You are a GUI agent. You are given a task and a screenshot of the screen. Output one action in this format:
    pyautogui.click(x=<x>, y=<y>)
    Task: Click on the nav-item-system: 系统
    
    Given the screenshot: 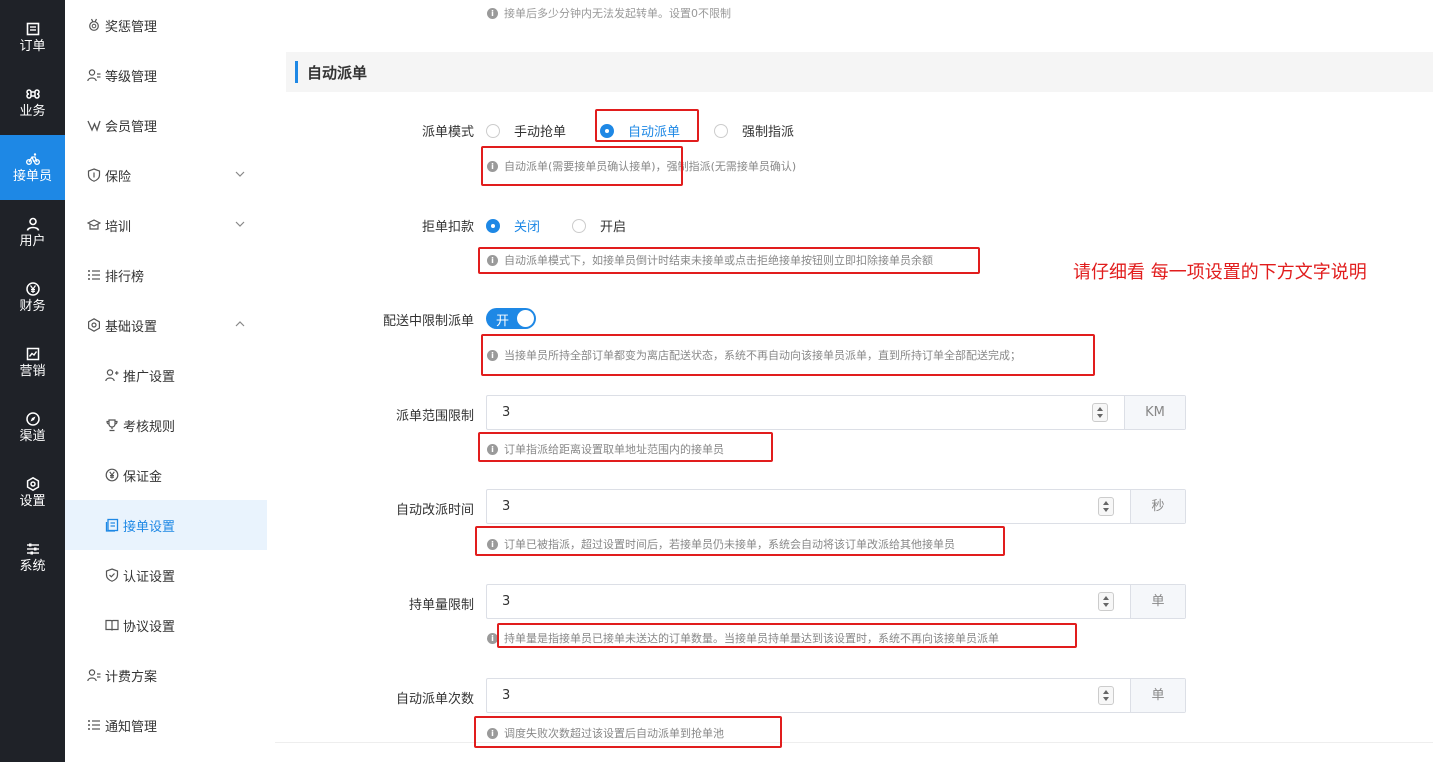 What is the action you would take?
    pyautogui.click(x=32, y=557)
    